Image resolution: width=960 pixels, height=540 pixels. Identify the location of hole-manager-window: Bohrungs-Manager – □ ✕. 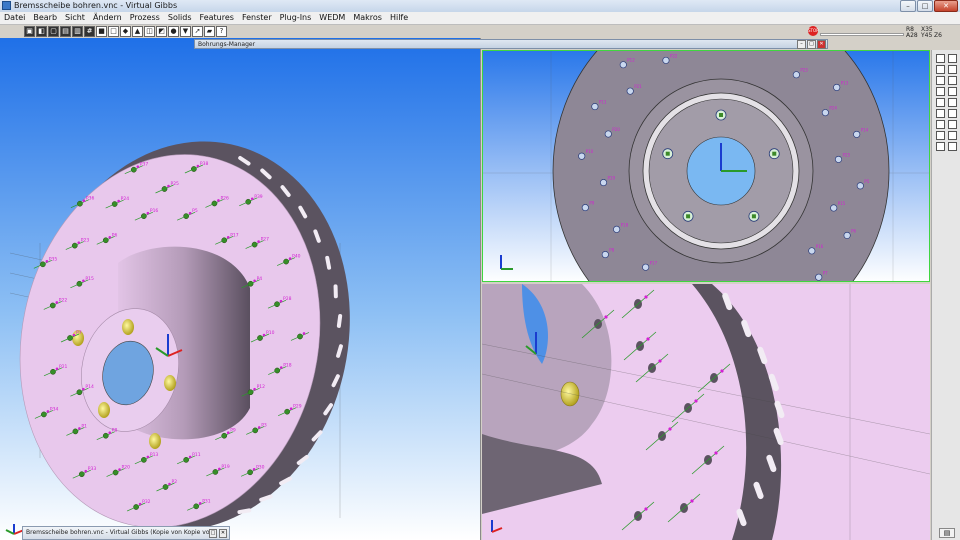
(511, 44).